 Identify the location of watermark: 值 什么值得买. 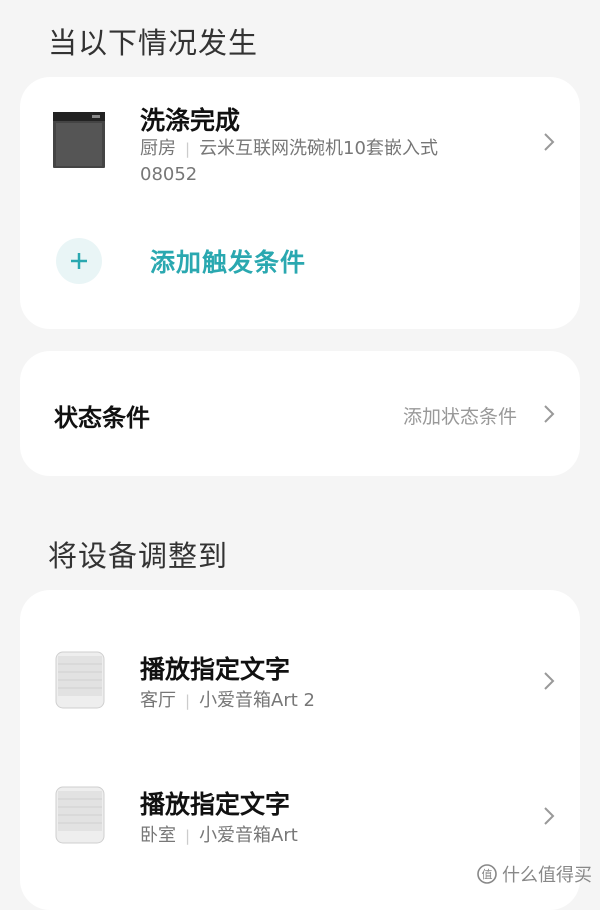
(534, 874).